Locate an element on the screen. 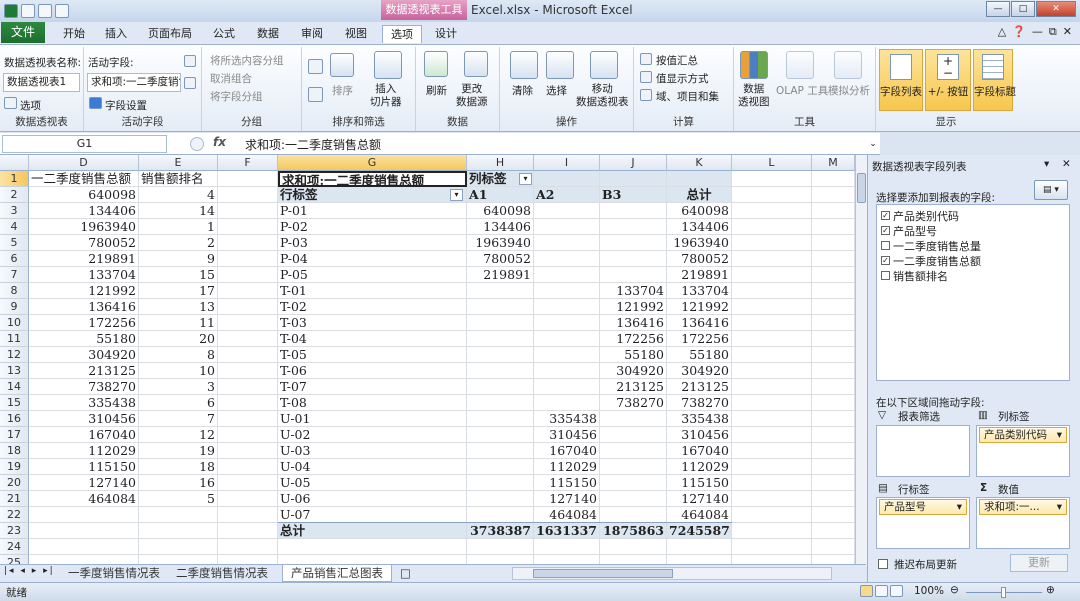  fields-items-sets-button: 域、项目和集 is located at coordinates (687, 96).